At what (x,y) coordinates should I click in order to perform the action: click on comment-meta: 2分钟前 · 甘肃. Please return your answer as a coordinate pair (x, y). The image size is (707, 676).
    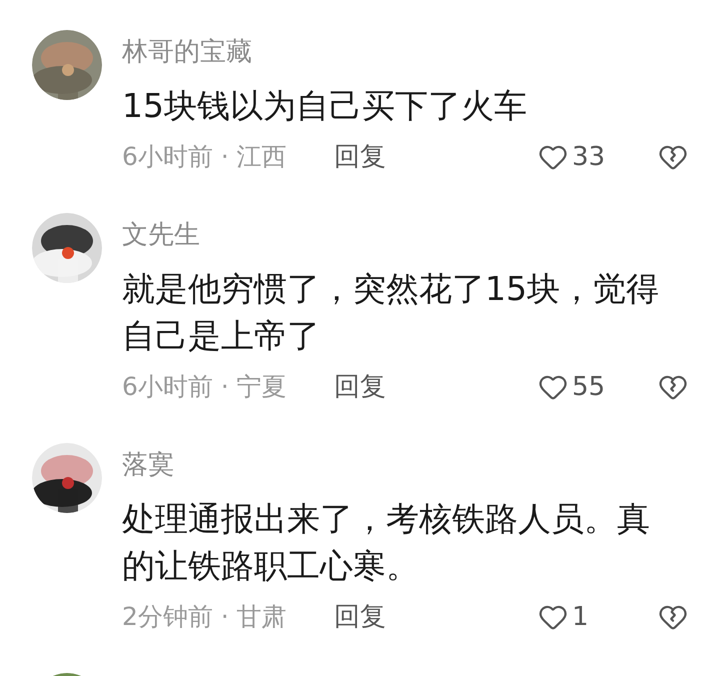
    Looking at the image, I should click on (205, 617).